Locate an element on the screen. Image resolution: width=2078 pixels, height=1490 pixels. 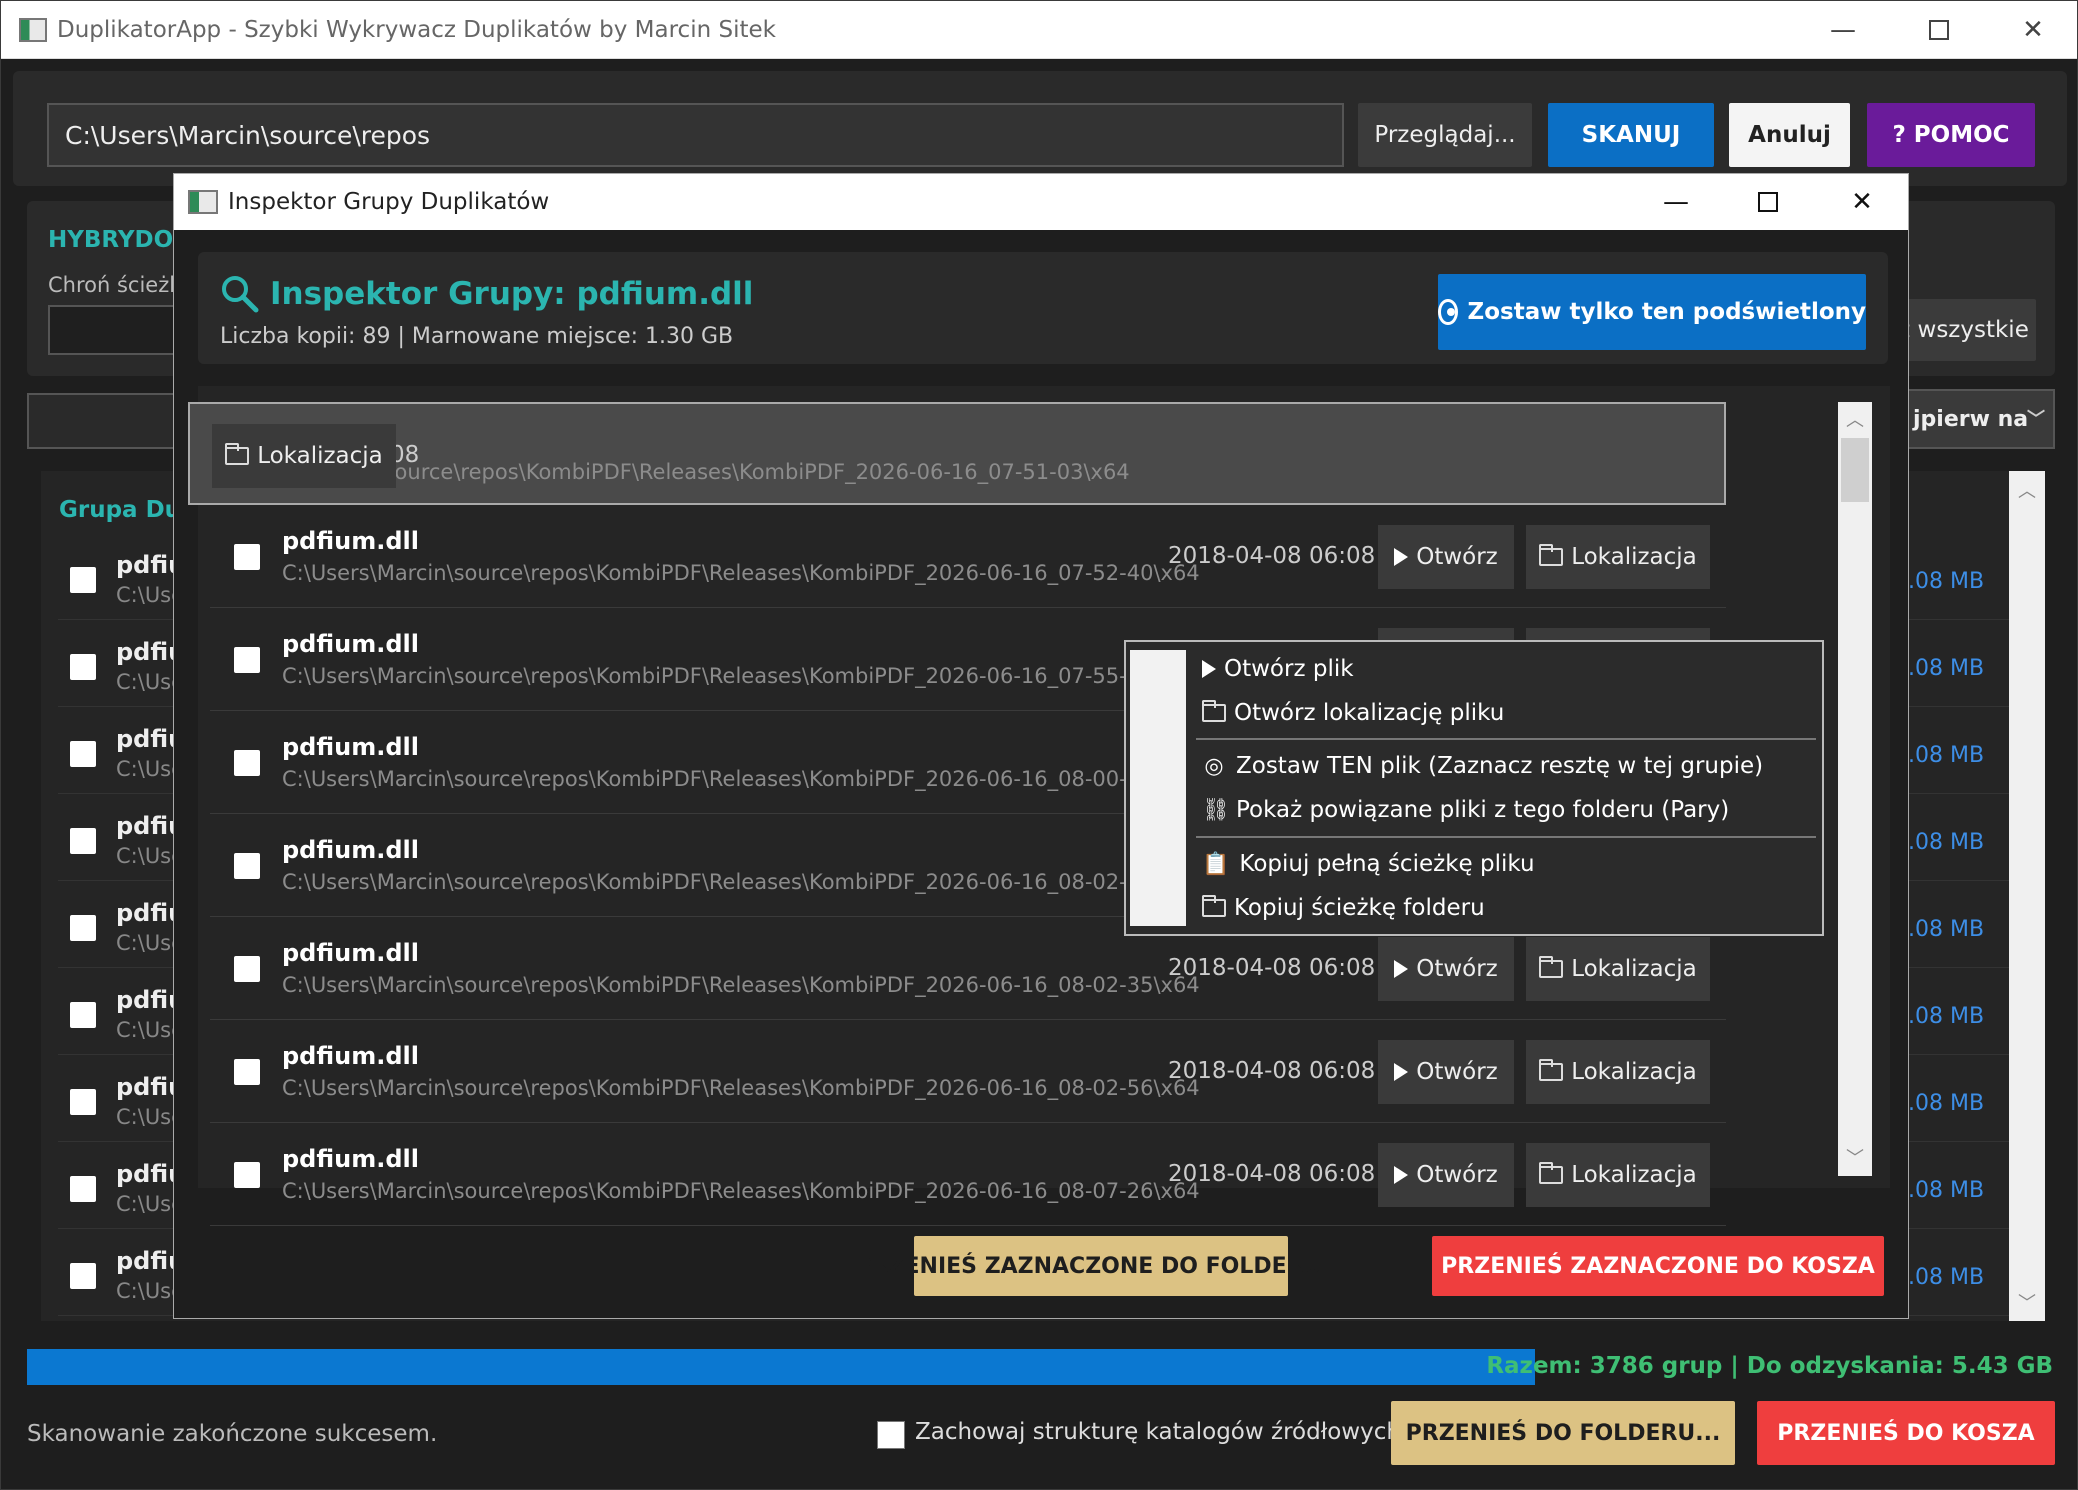
sort-combo: jpierw na ﹀ is located at coordinates (1981, 419).